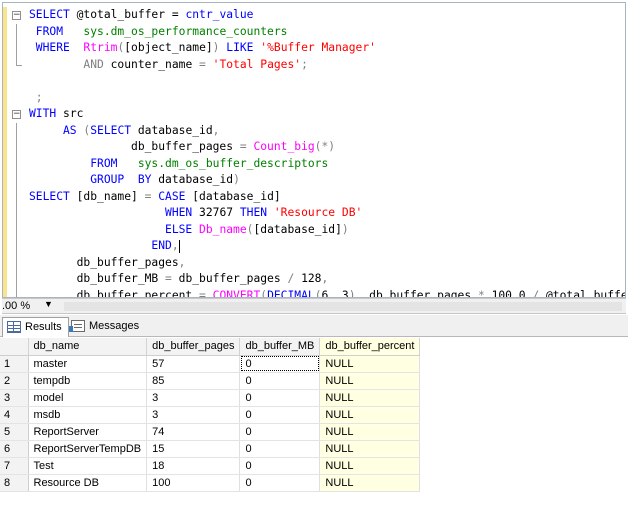 This screenshot has width=628, height=508. What do you see at coordinates (314, 32) in the screenshot?
I see `code-line: FROM sys.dm_os_performance_counters` at bounding box center [314, 32].